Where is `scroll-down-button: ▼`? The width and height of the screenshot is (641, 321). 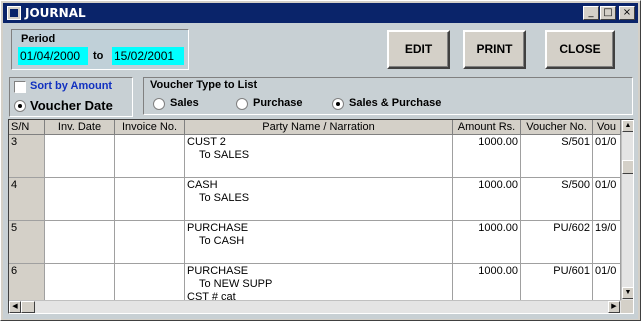
scroll-down-button: ▼ is located at coordinates (627, 293).